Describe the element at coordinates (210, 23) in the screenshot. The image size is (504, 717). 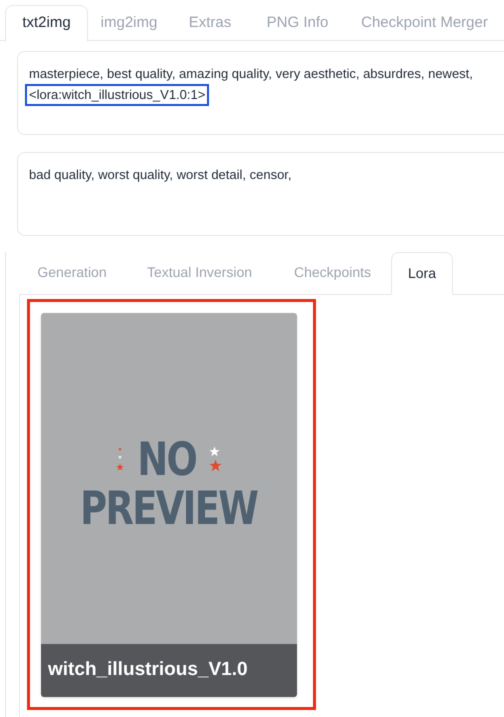
I see `tab: Extras` at that location.